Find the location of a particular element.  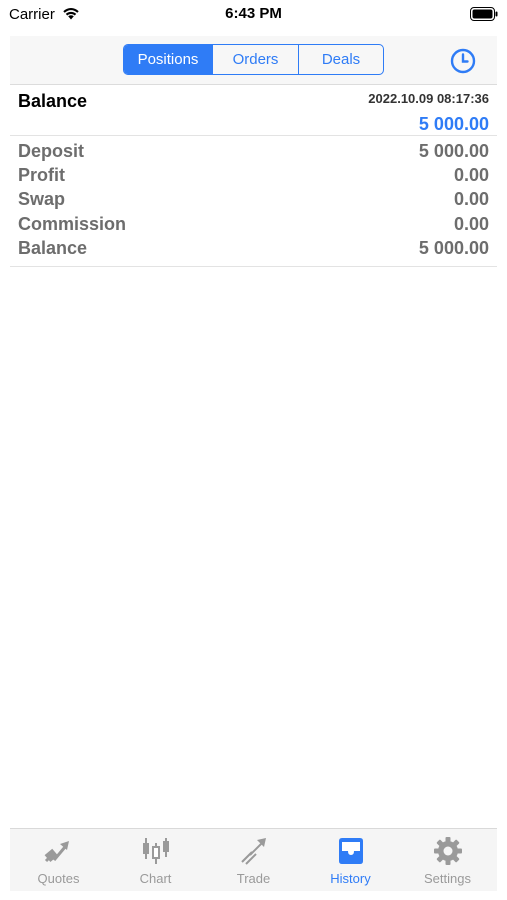

tabbar-item-settings: Settings is located at coordinates (447, 860).